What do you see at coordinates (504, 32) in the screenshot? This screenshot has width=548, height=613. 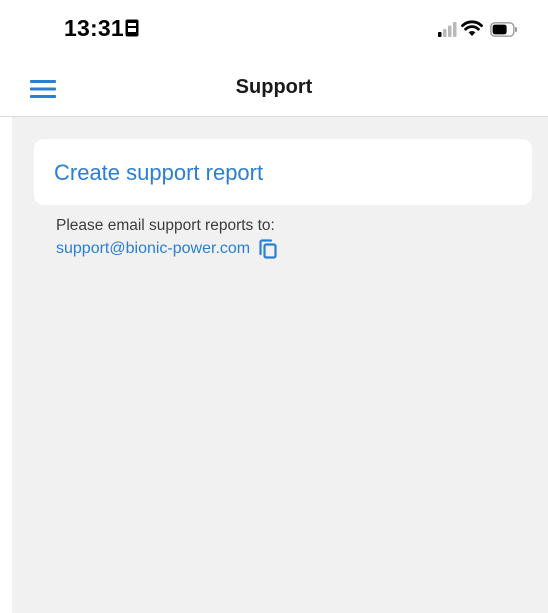 I see `battery-icon` at bounding box center [504, 32].